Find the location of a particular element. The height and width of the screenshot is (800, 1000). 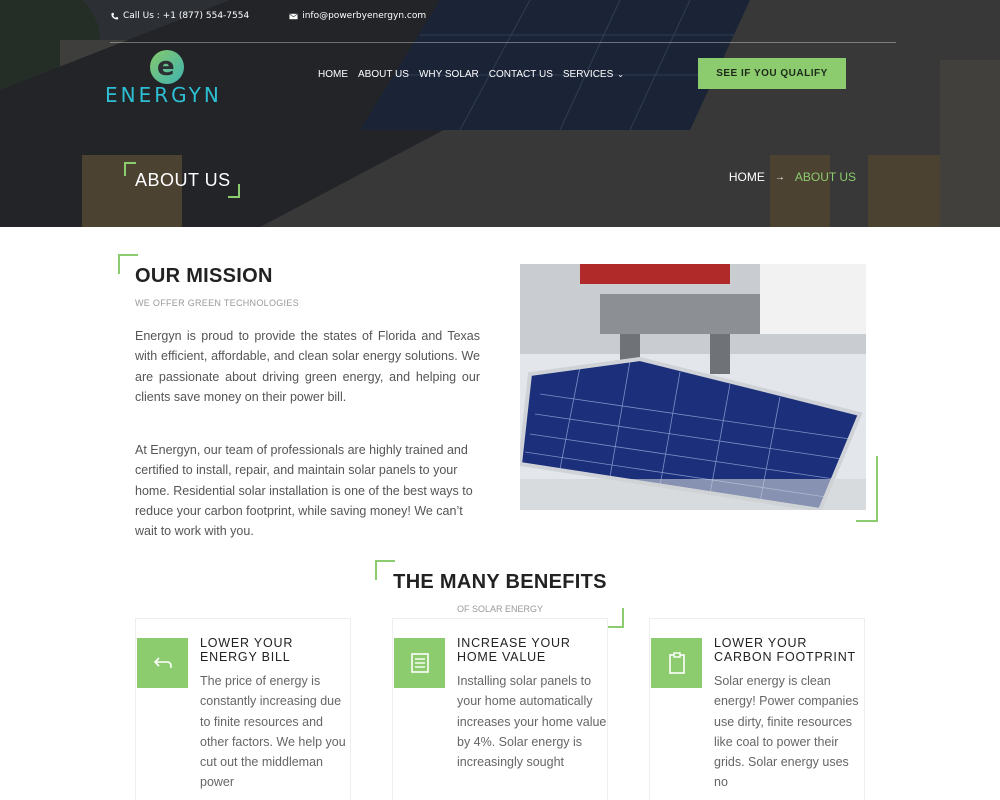

arrow-right-icon: → is located at coordinates (779, 177).